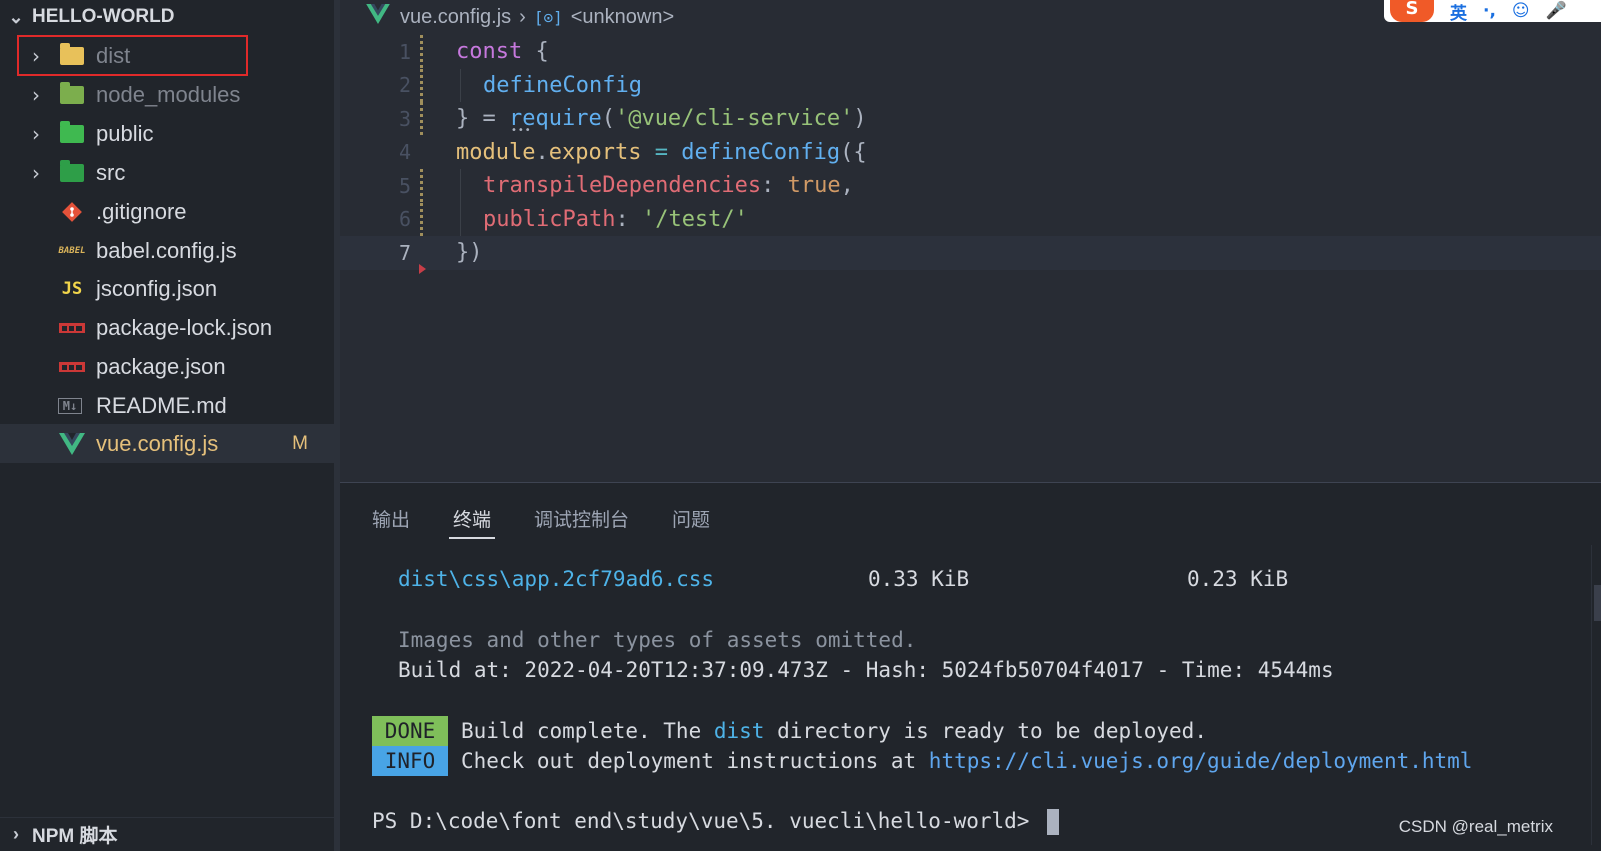  I want to click on tree-item-vue-config: vue.config.js M, so click(167, 443).